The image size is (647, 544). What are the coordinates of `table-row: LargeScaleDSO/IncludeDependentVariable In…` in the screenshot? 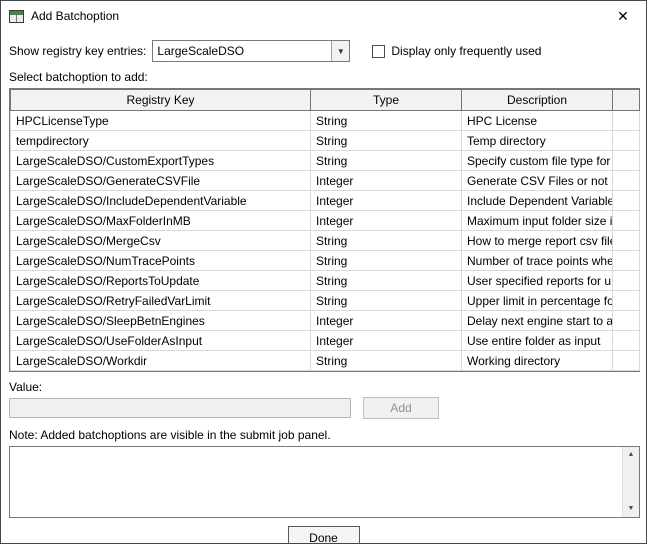 It's located at (325, 200).